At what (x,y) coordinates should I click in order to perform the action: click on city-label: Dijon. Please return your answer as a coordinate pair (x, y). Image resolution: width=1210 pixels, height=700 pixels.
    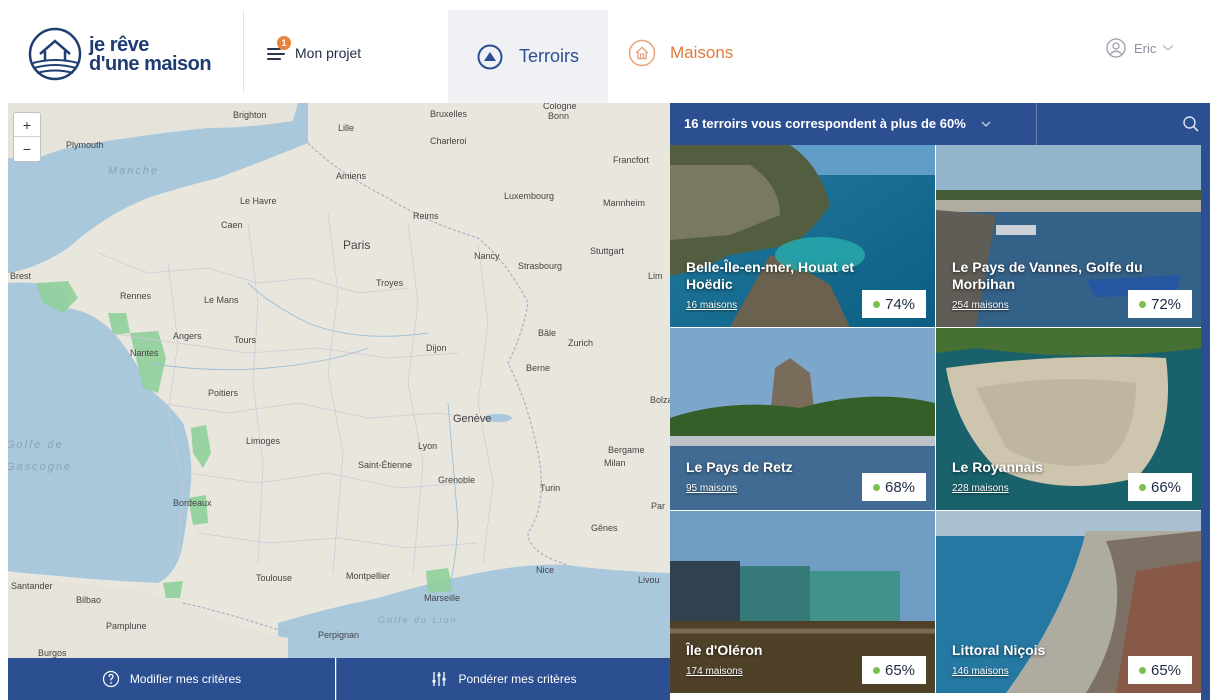
    Looking at the image, I should click on (436, 348).